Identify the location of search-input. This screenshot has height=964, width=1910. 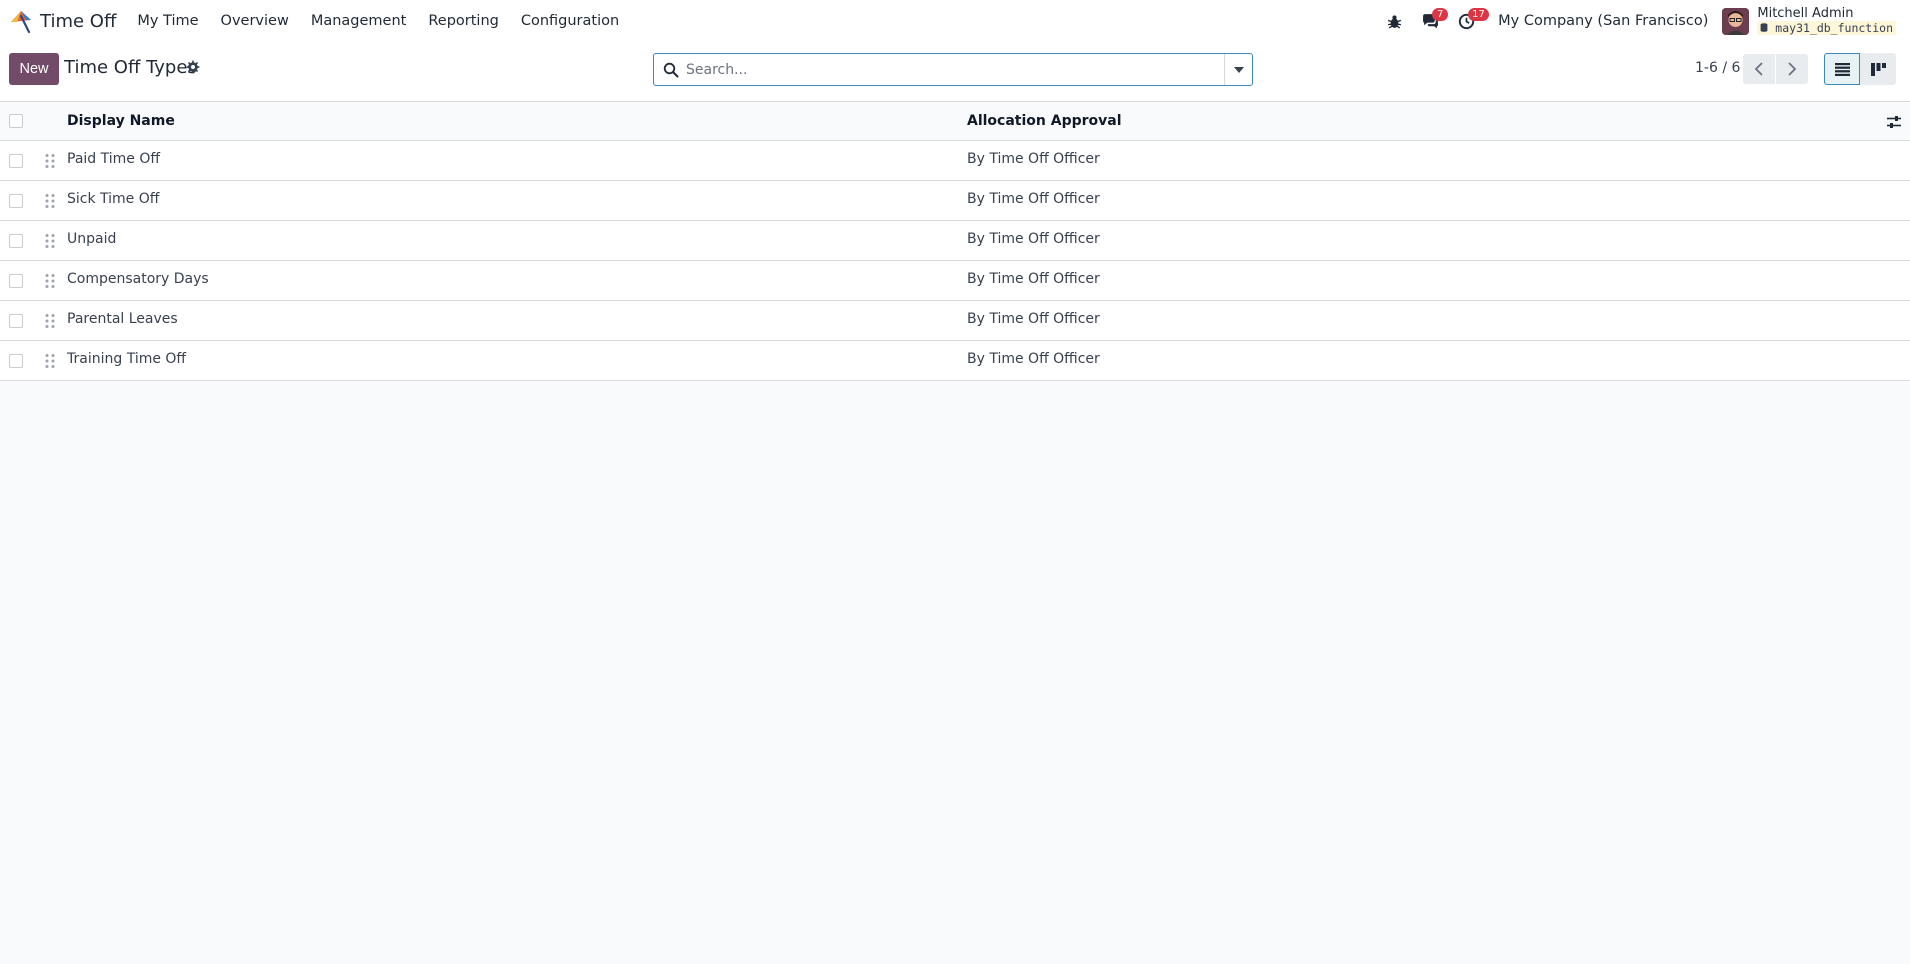
(955, 69).